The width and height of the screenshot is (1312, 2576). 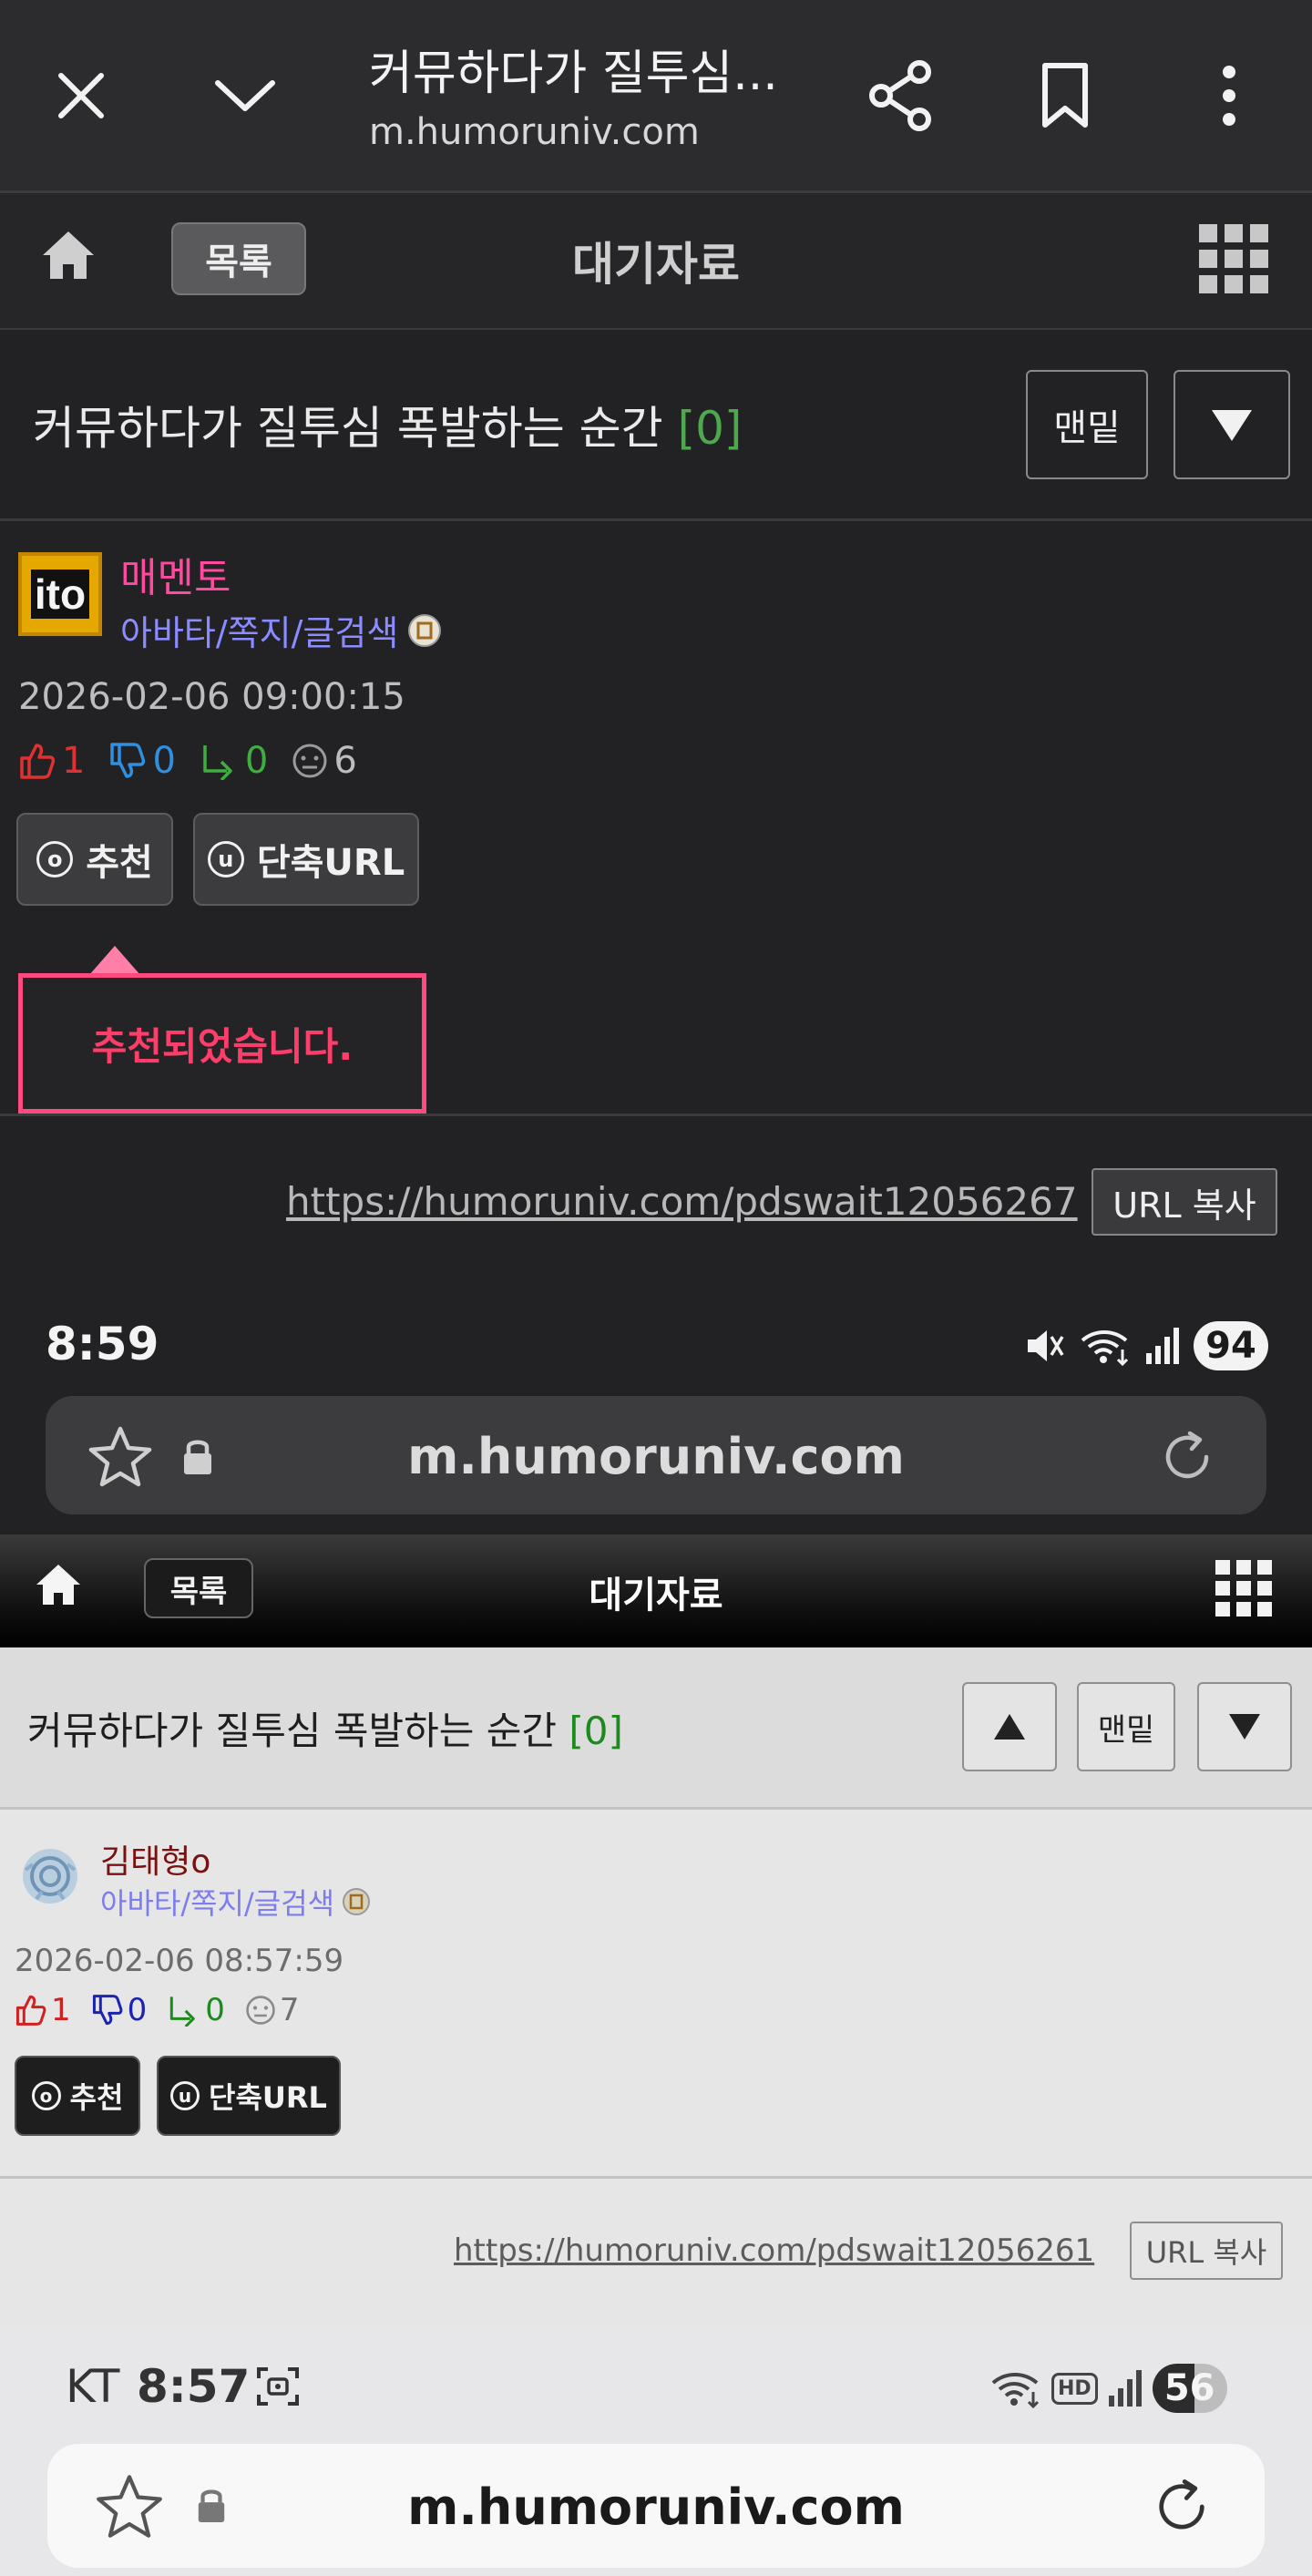 I want to click on battery-level: 56, so click(x=1190, y=2389).